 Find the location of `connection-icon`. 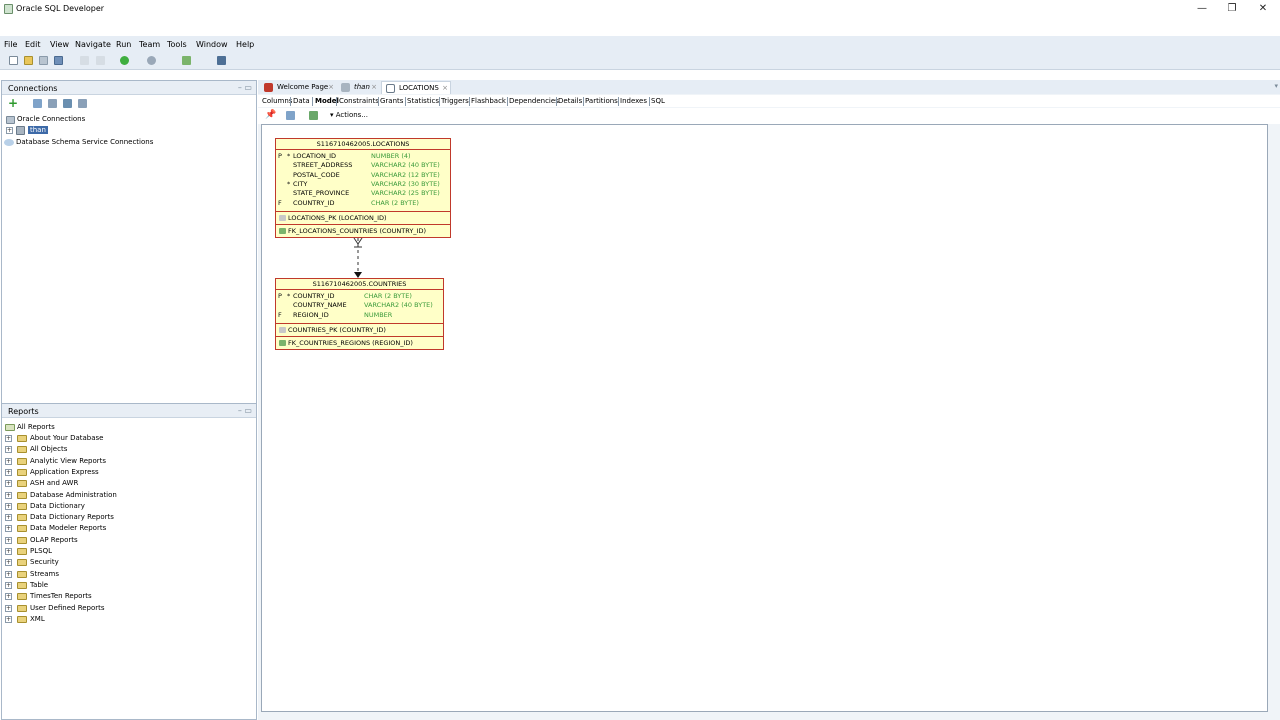

connection-icon is located at coordinates (345, 87).